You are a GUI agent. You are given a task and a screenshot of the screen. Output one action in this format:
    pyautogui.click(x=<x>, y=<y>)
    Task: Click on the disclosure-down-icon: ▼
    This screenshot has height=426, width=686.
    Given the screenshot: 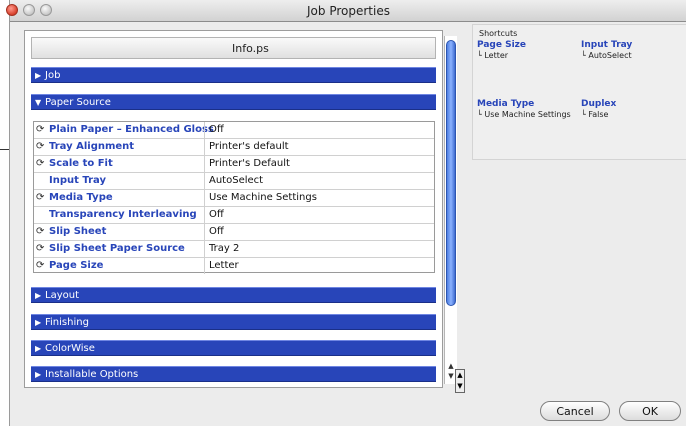 What is the action you would take?
    pyautogui.click(x=38, y=102)
    